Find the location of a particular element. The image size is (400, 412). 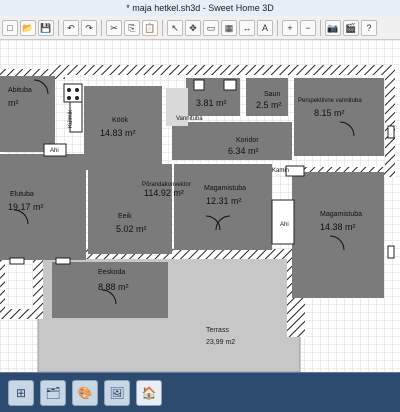

room-area: 19.17 m² is located at coordinates (26, 207).